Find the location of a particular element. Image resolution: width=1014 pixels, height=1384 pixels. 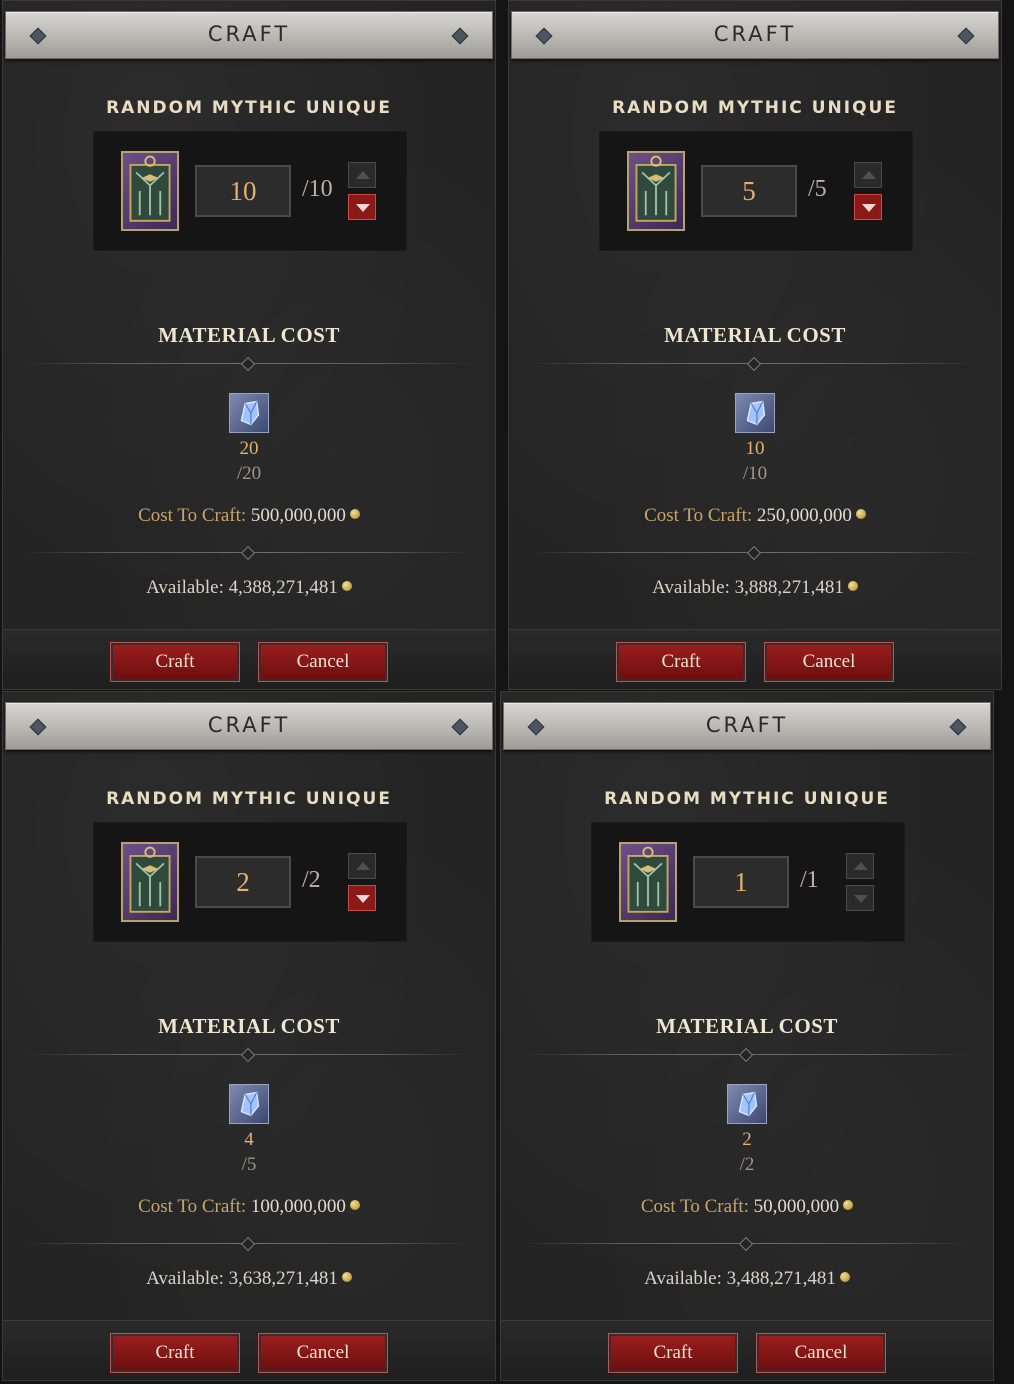

available-value: 4,388,271,481 is located at coordinates (283, 587).